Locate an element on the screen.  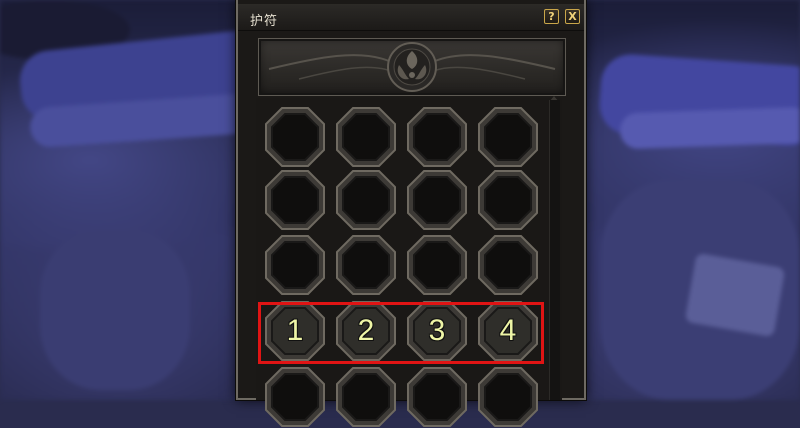
ornamental-header-plate is located at coordinates (412, 67).